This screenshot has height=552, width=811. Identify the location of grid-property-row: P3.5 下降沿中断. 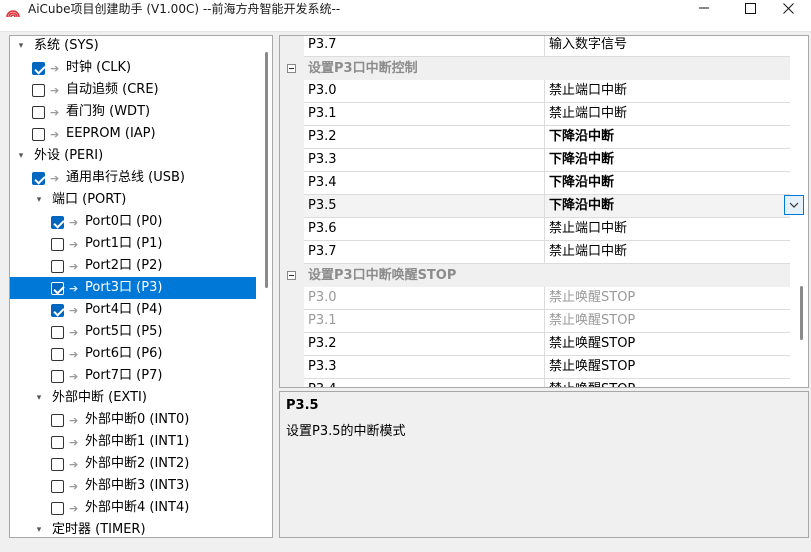
(542, 206).